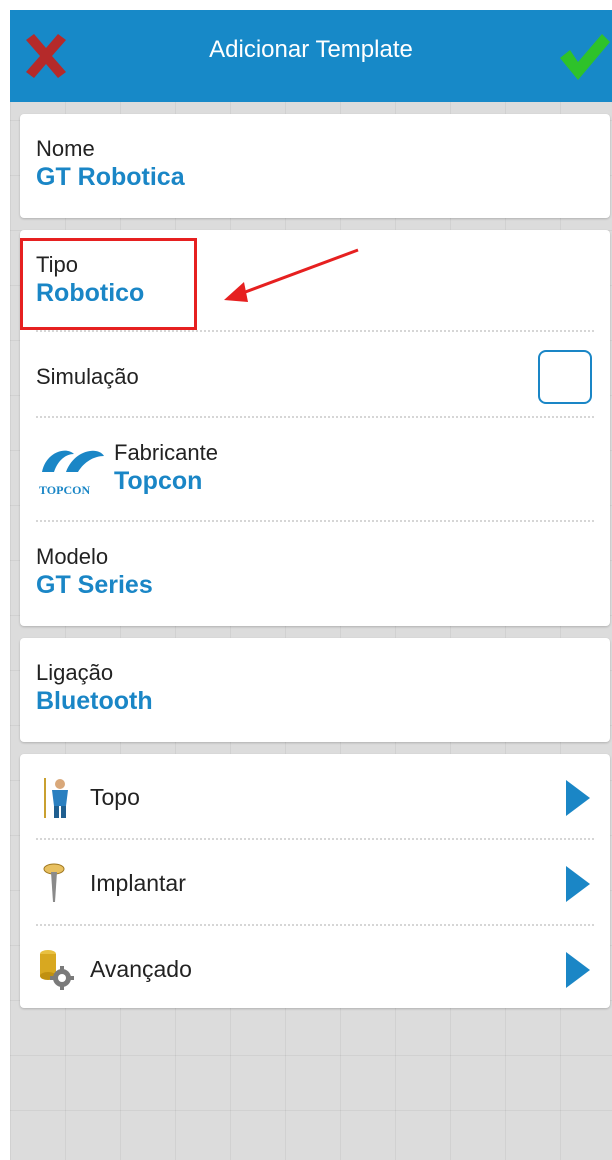  I want to click on header-bar: Adicionar Template, so click(311, 56).